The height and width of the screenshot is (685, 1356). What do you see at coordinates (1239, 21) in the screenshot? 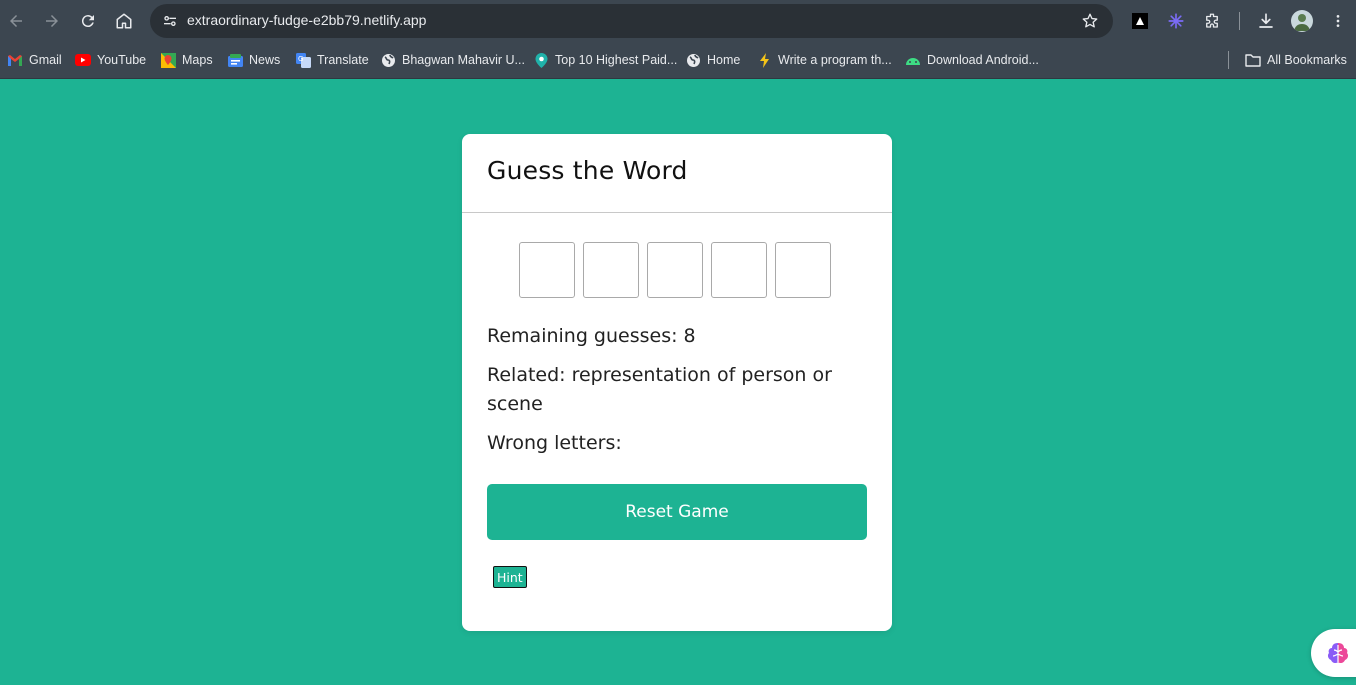
I see `toolbar-separator` at bounding box center [1239, 21].